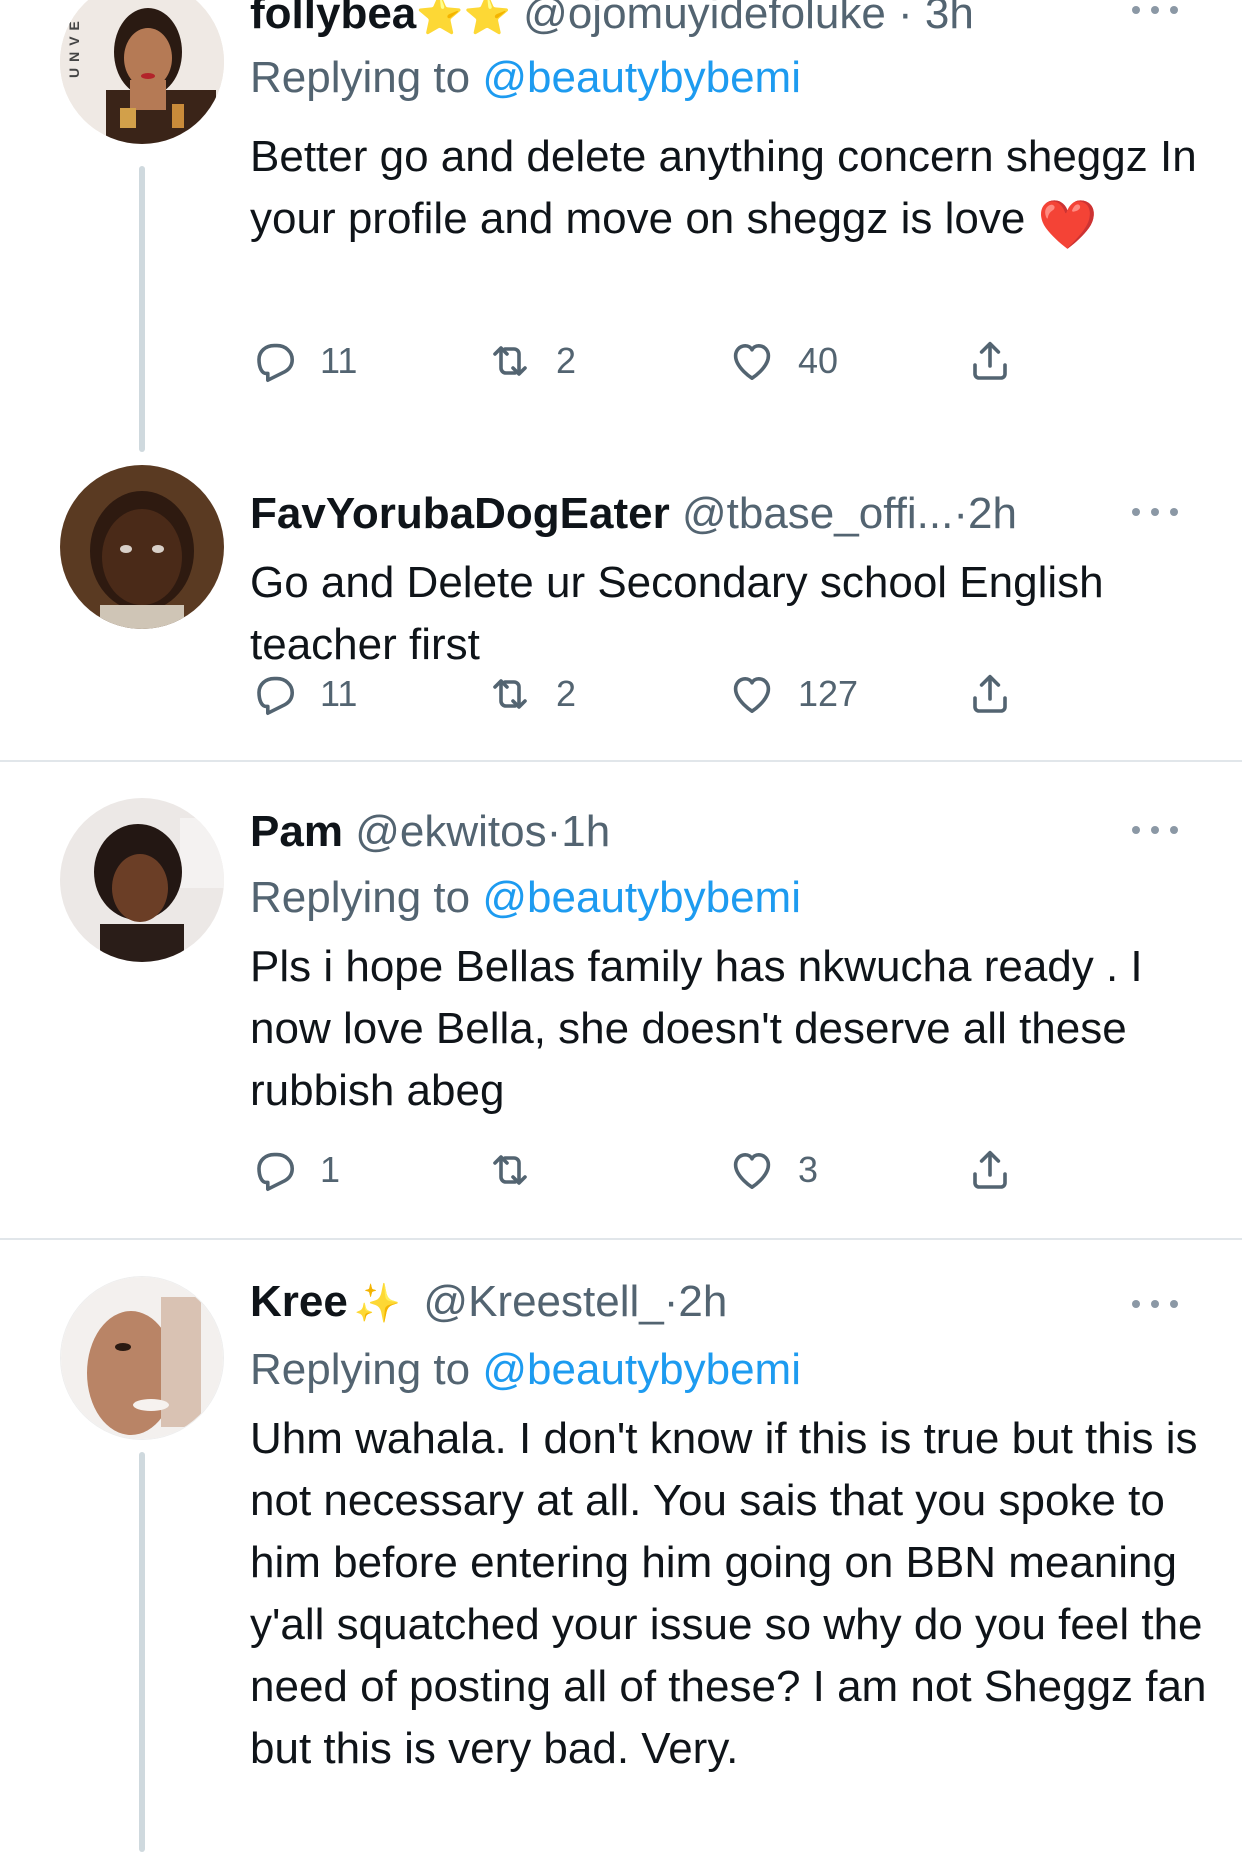  I want to click on user-handle: @ojomuyidefoluke, so click(704, 19).